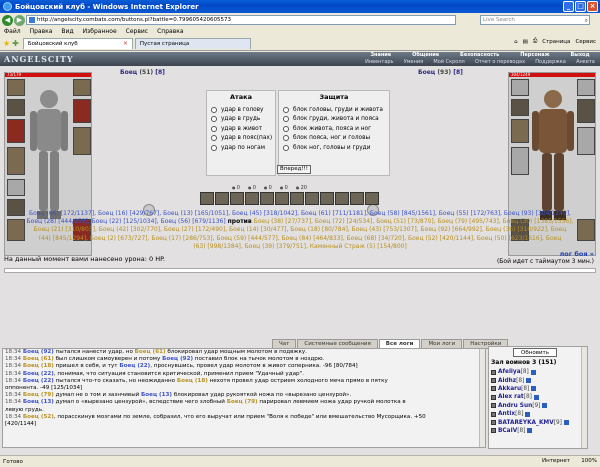  I want to click on nav-support: Поддержка, so click(550, 62).